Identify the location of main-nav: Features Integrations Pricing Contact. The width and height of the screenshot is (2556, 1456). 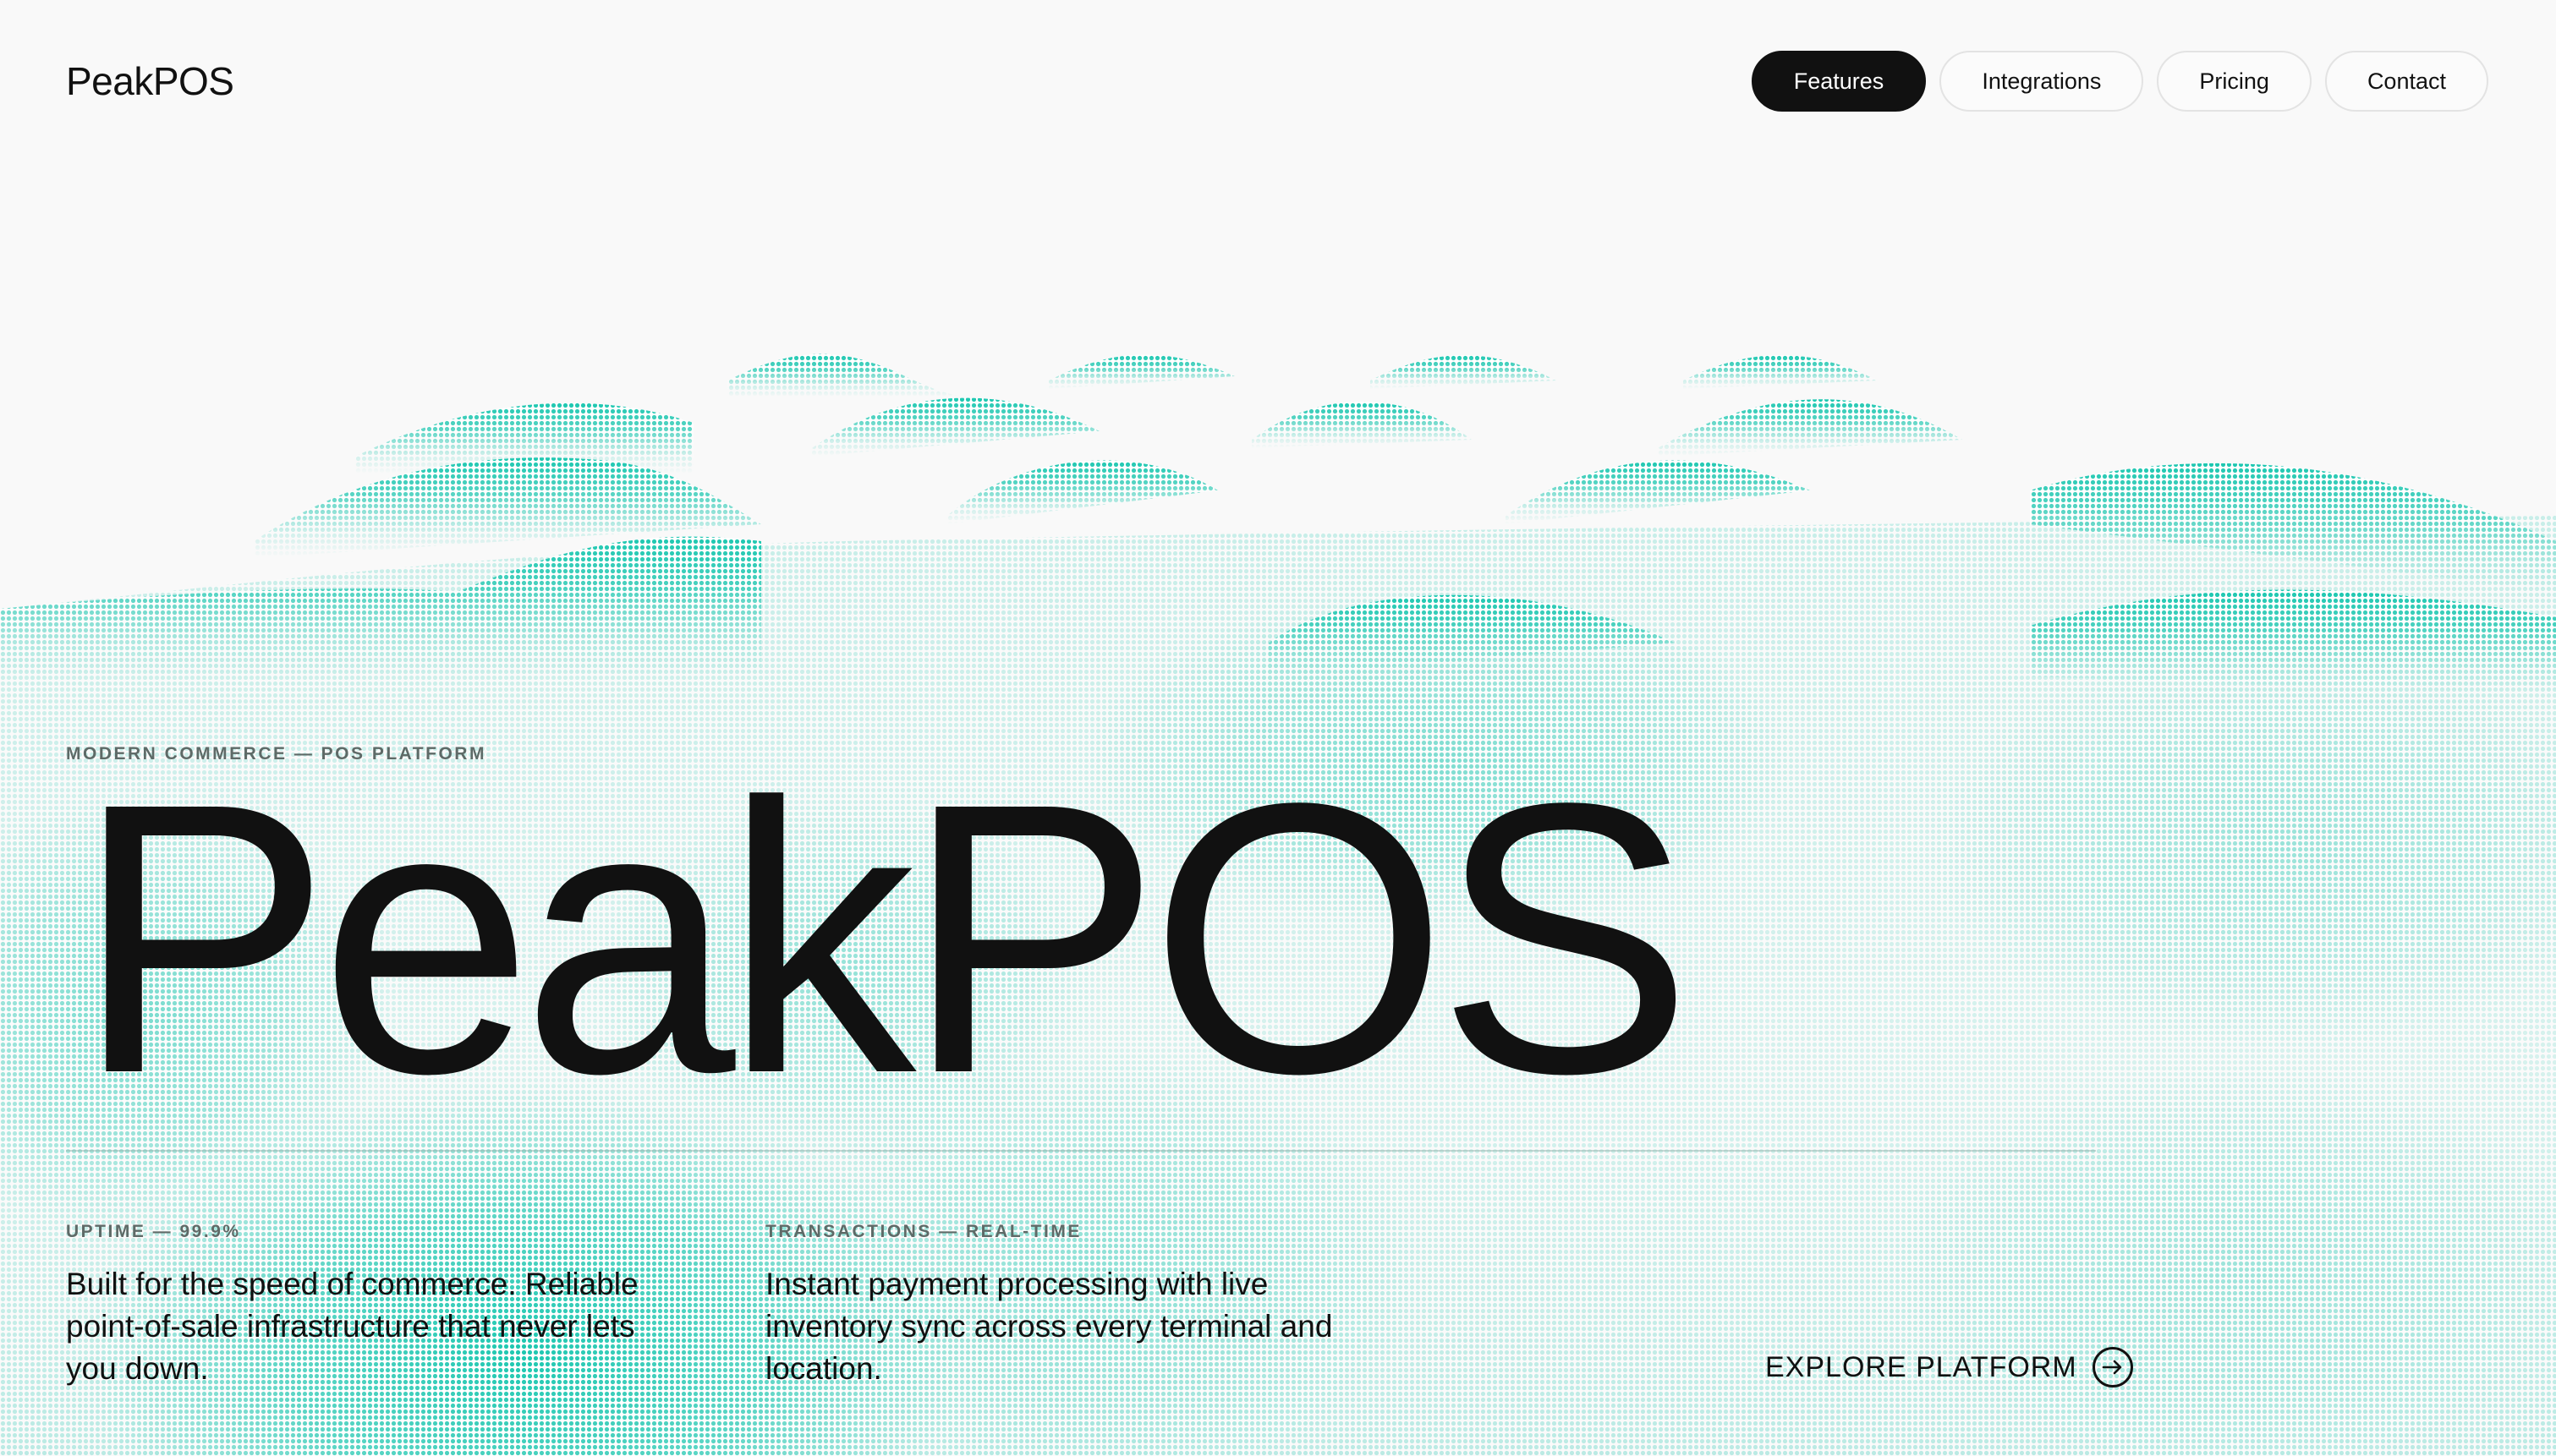
(2119, 82).